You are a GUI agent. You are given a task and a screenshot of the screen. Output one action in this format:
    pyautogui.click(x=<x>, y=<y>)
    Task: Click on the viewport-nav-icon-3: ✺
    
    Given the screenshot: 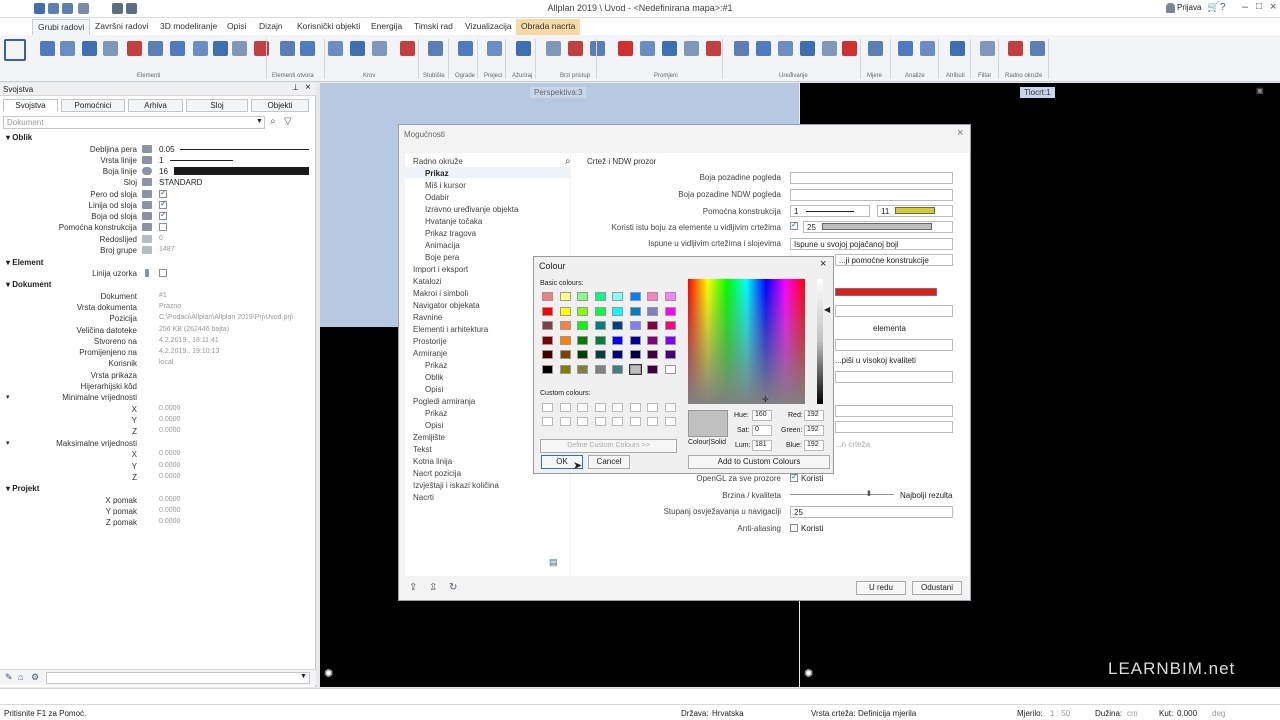 What is the action you would take?
    pyautogui.click(x=808, y=673)
    